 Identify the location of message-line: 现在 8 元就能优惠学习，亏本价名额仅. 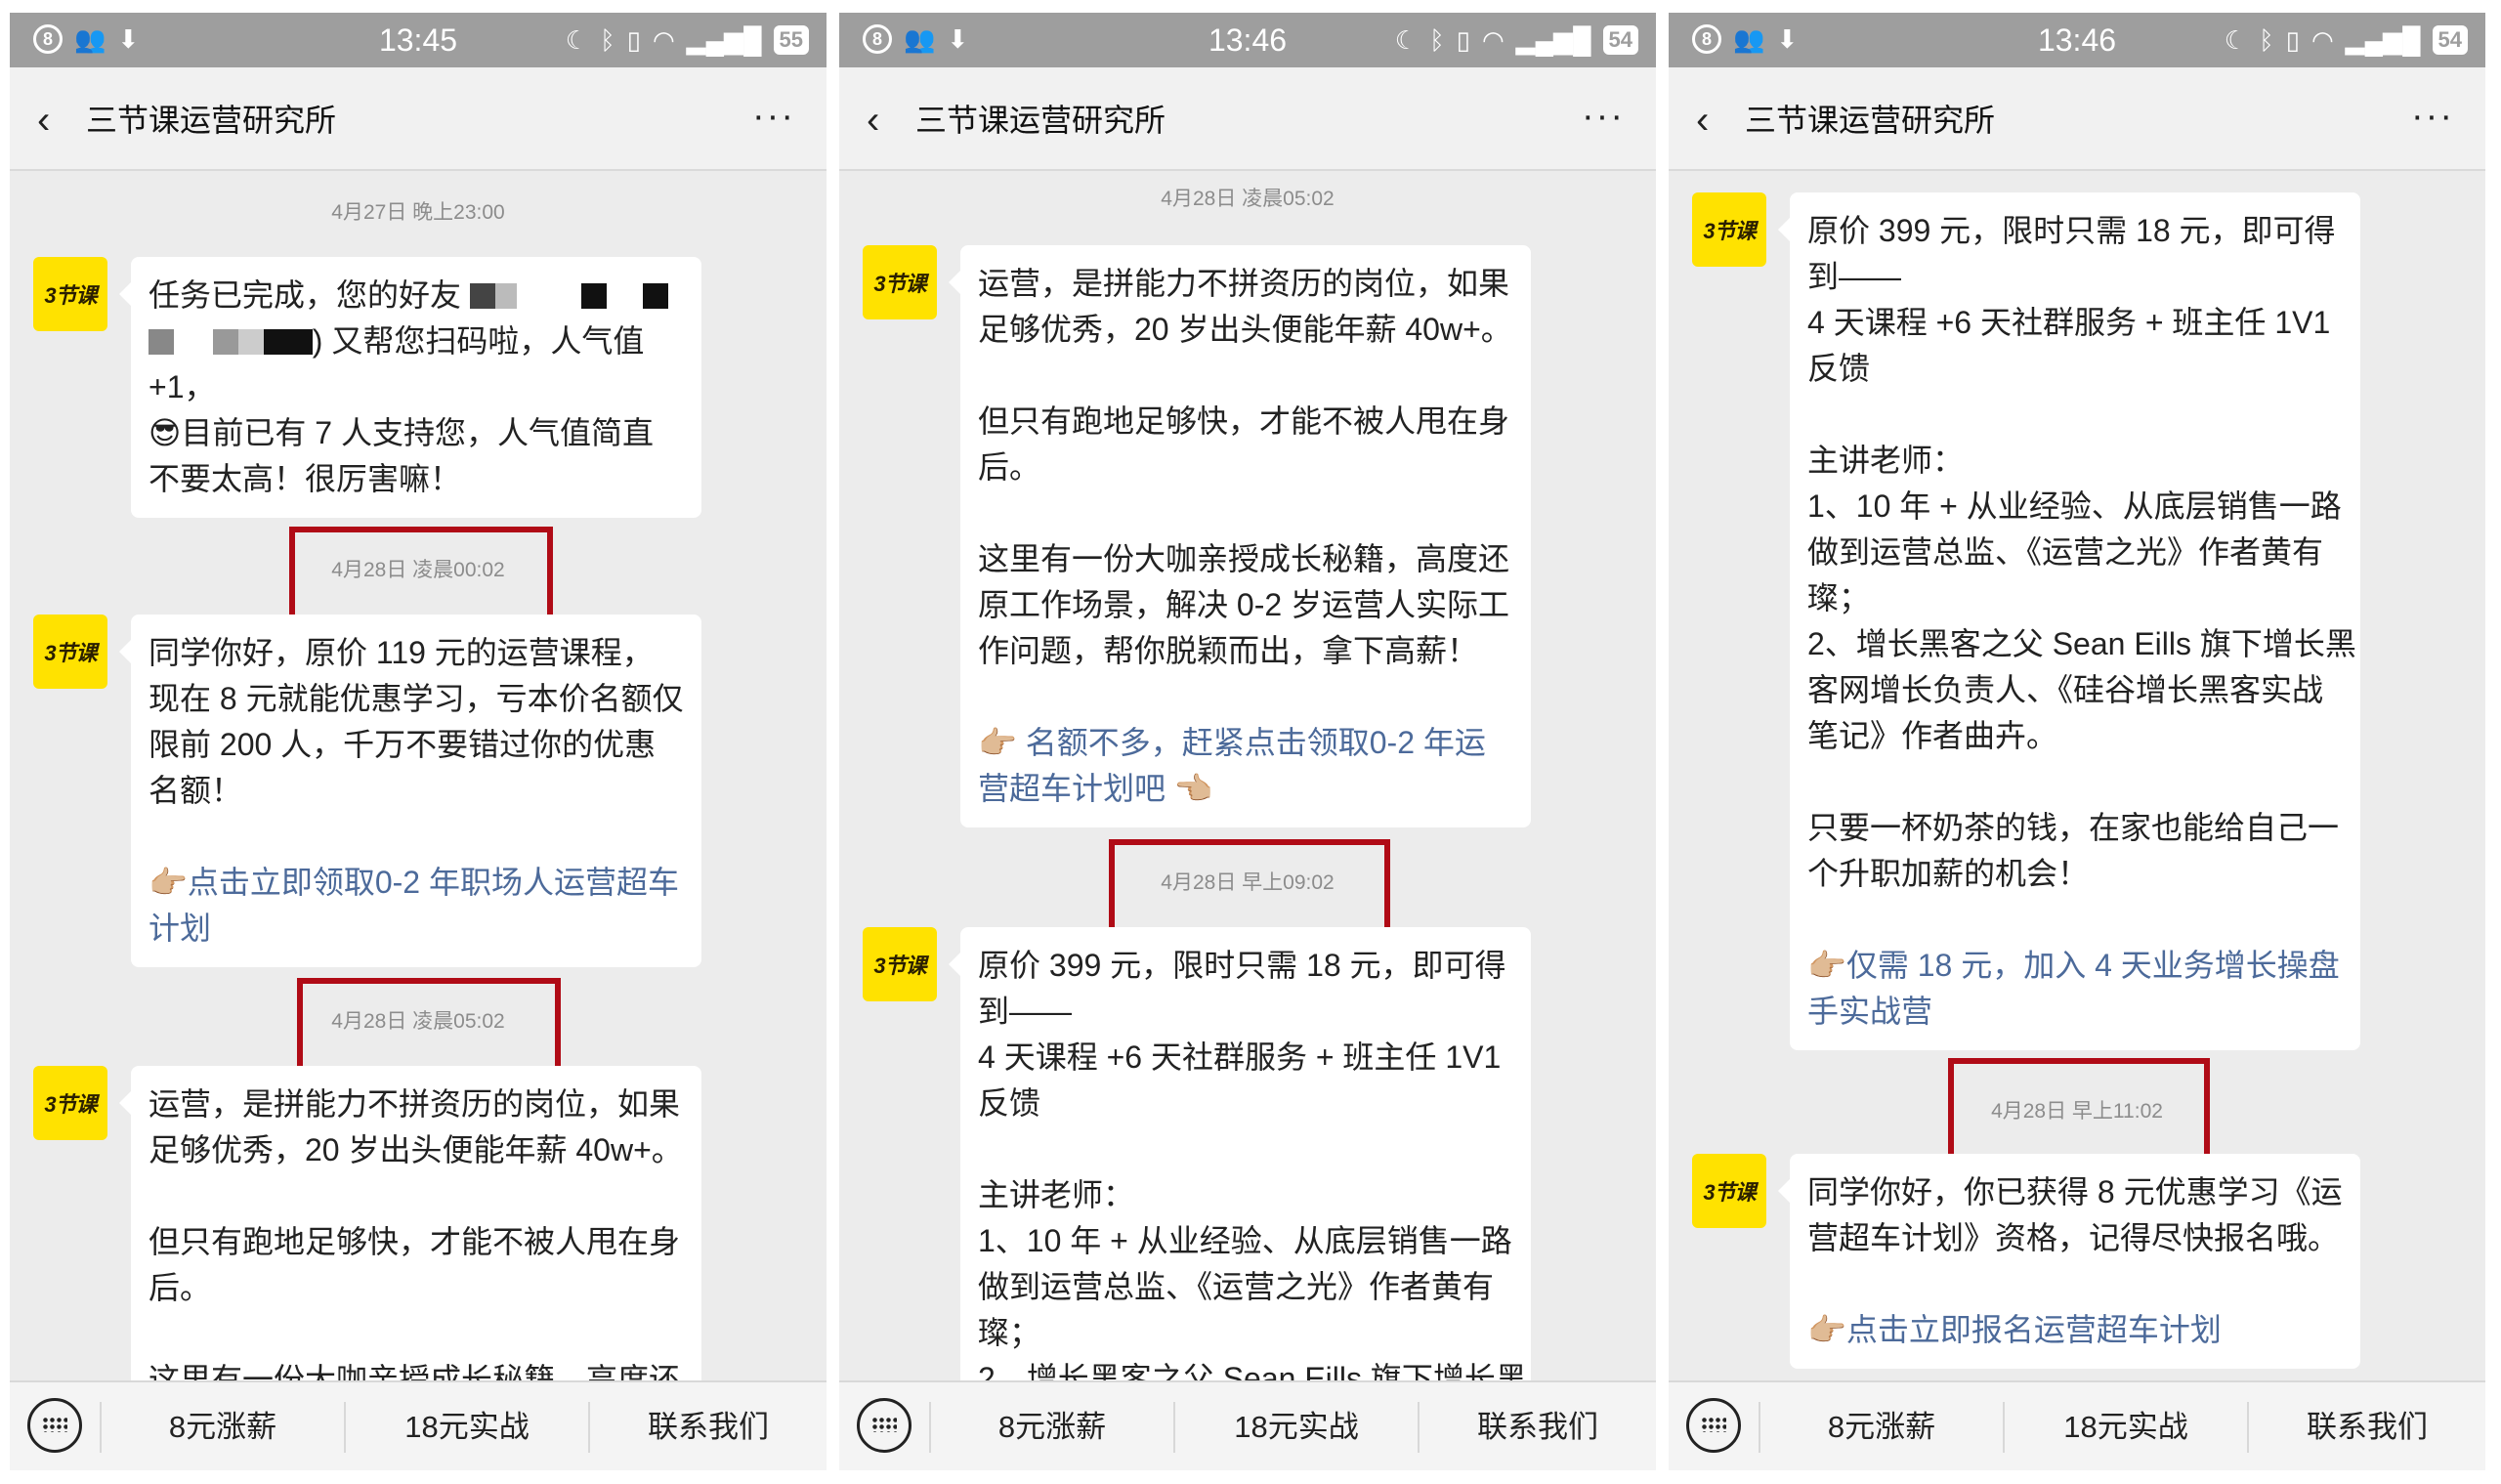
(416, 698).